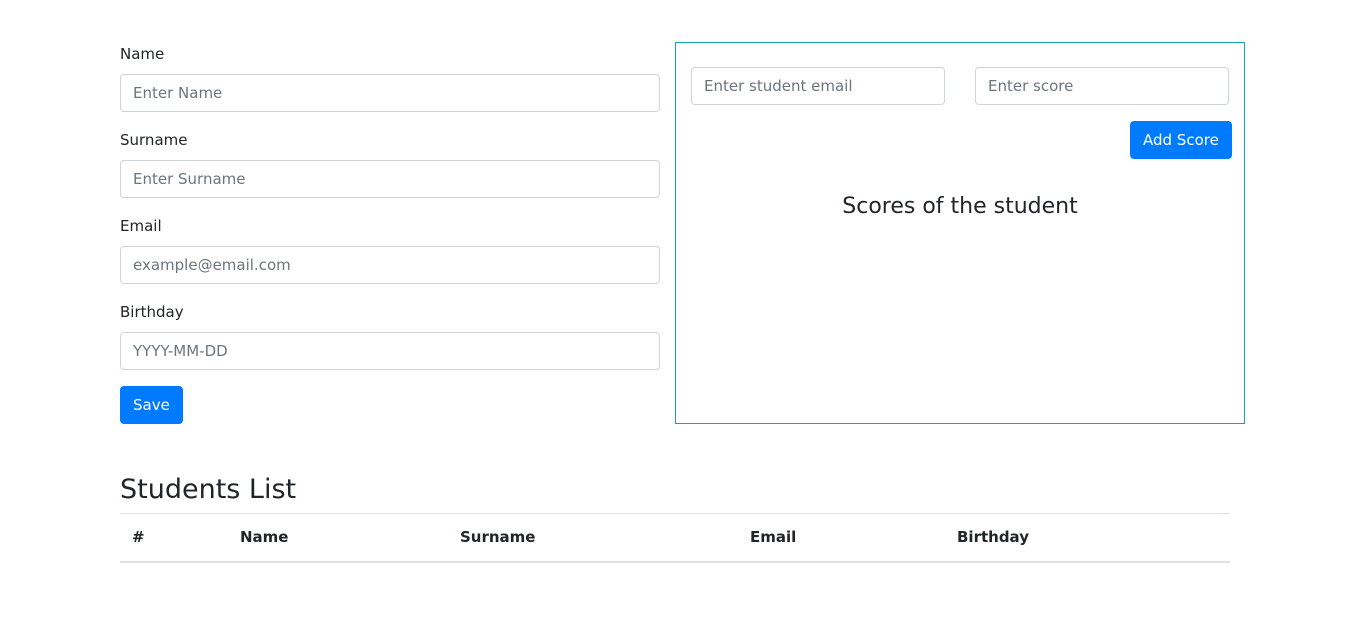 The width and height of the screenshot is (1352, 640). Describe the element at coordinates (390, 265) in the screenshot. I see `email-input` at that location.